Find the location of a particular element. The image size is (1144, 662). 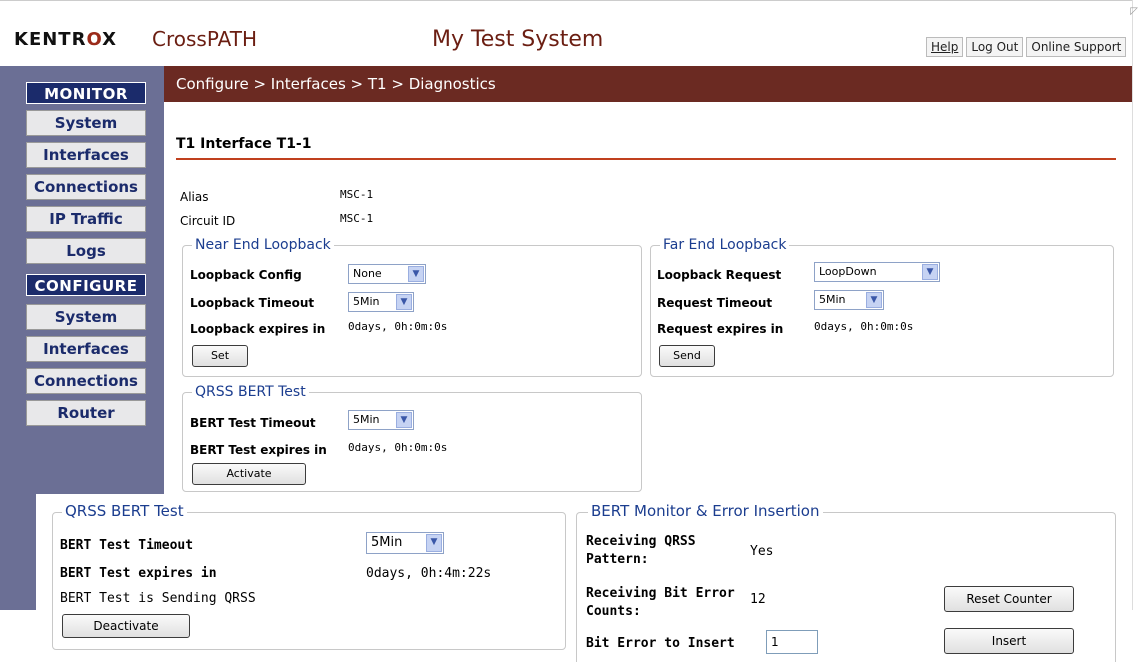

logout-link: Log Out is located at coordinates (995, 47).